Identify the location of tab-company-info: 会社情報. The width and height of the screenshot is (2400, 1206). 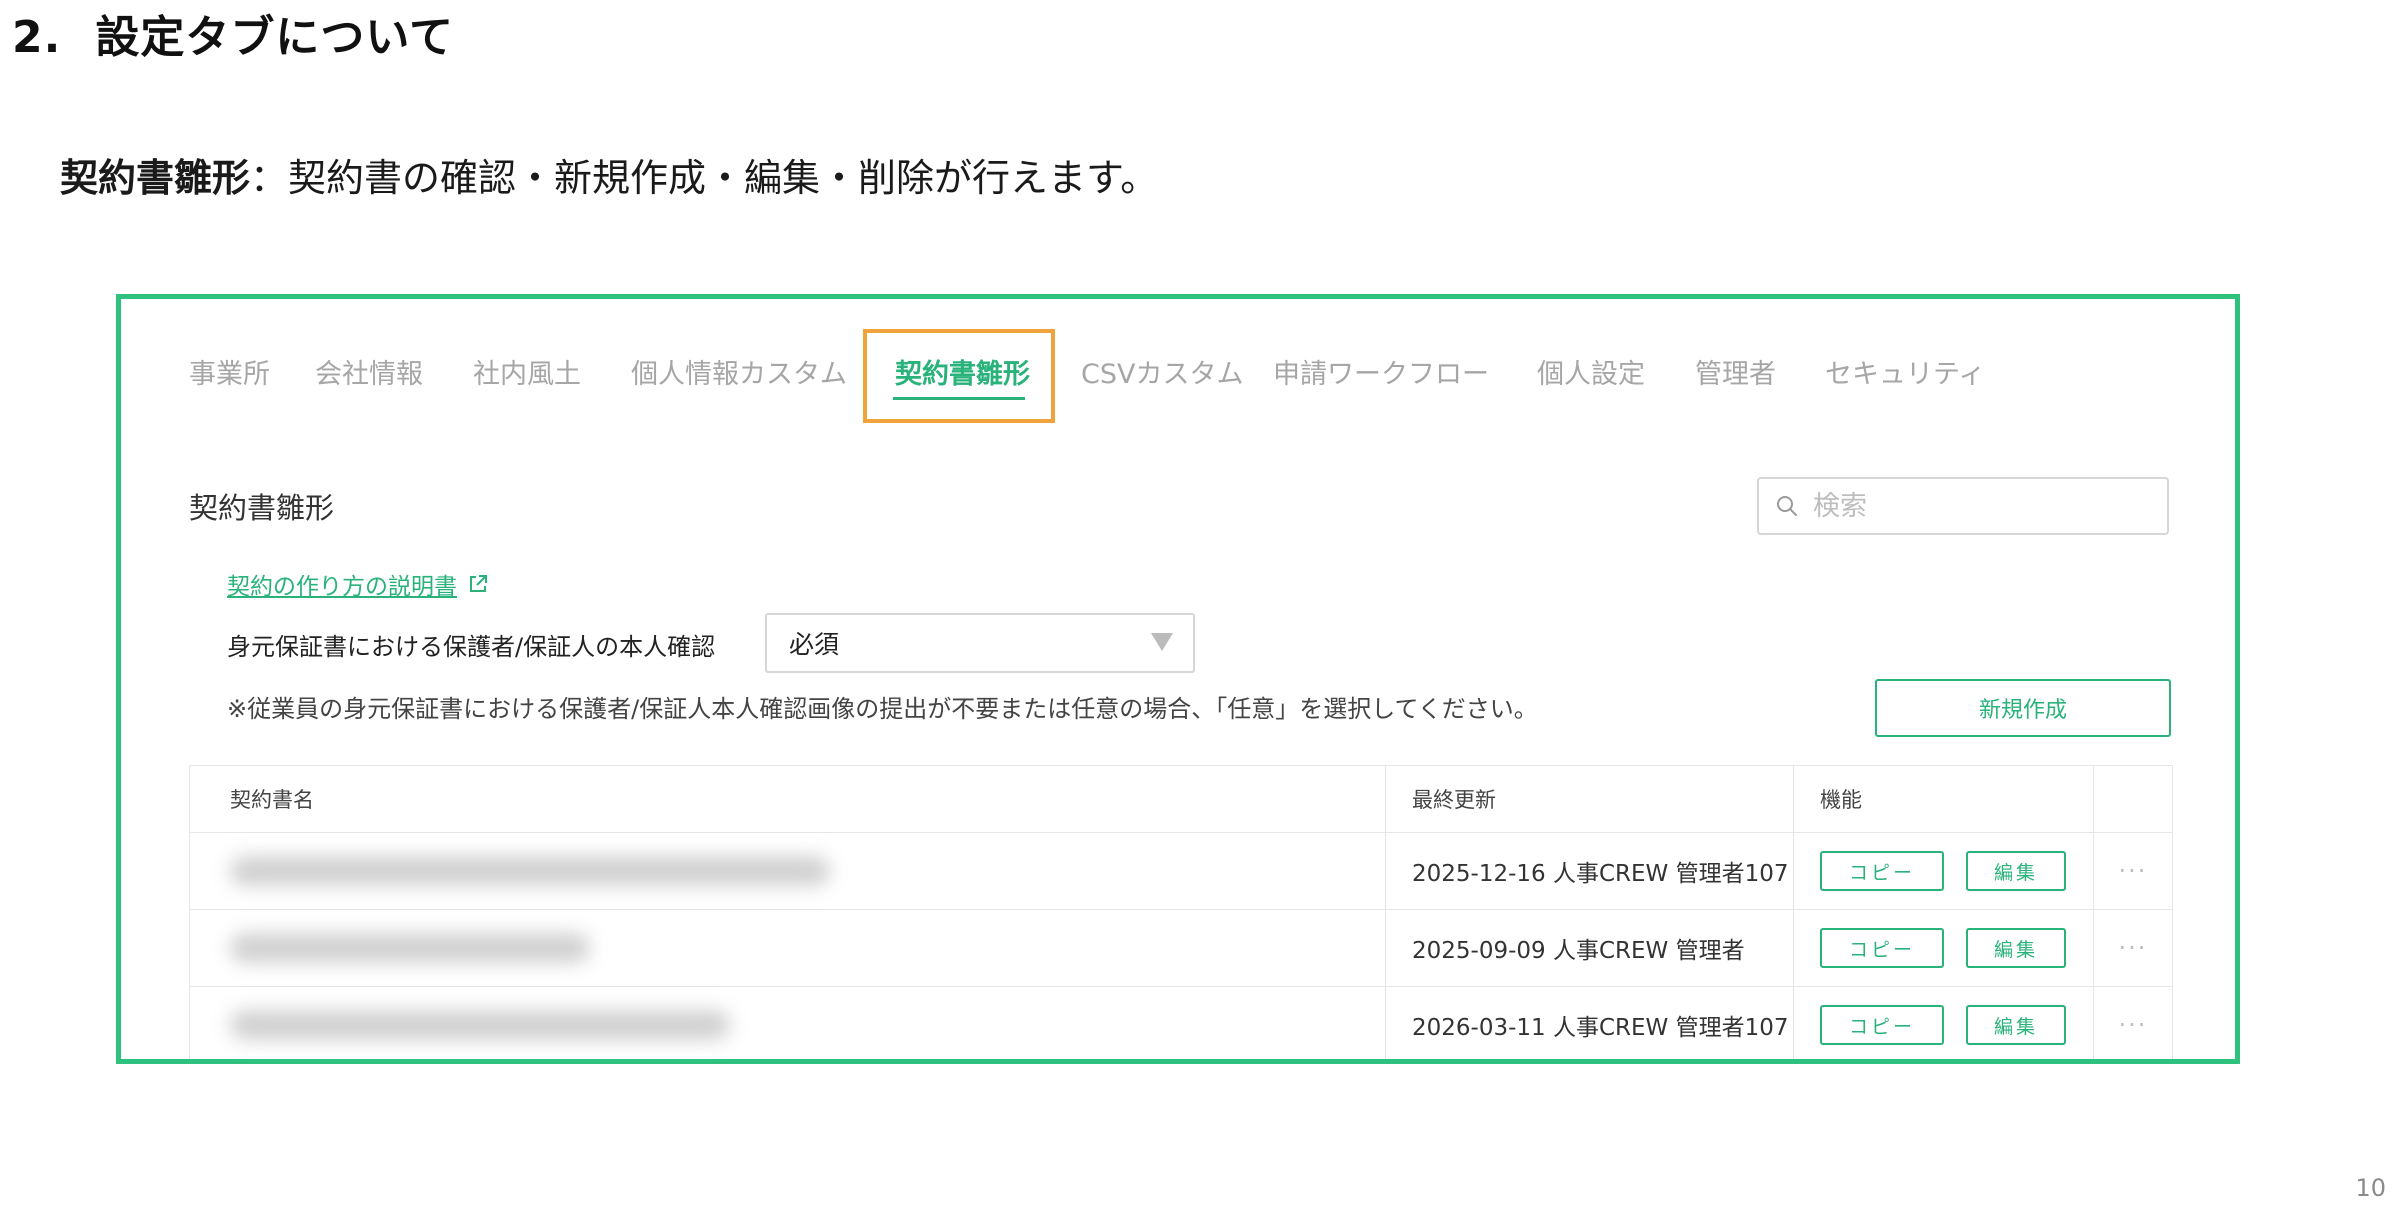
(369, 375).